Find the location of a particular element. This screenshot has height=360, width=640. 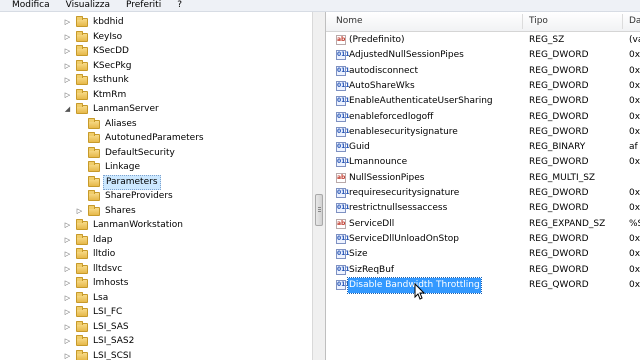

tree-item: ▷ LanmanWorkstation is located at coordinates (156, 225).